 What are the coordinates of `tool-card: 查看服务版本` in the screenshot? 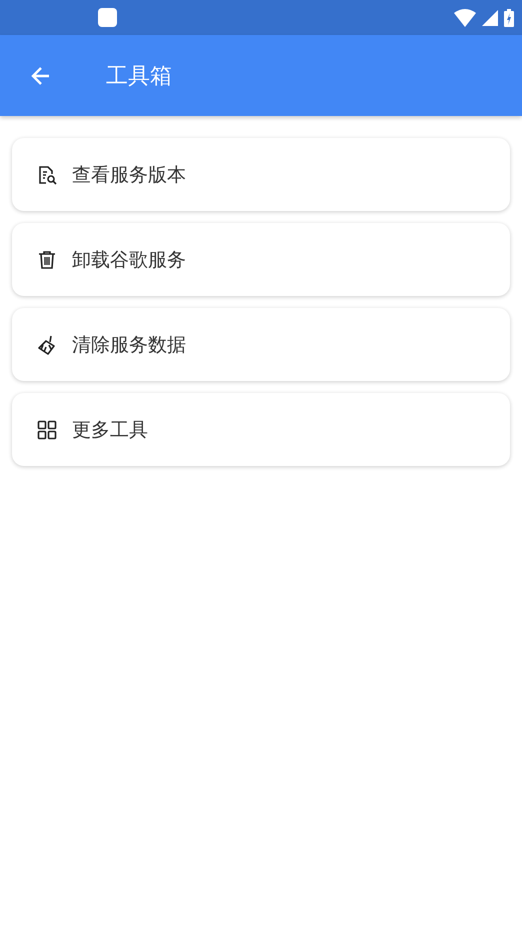 It's located at (261, 174).